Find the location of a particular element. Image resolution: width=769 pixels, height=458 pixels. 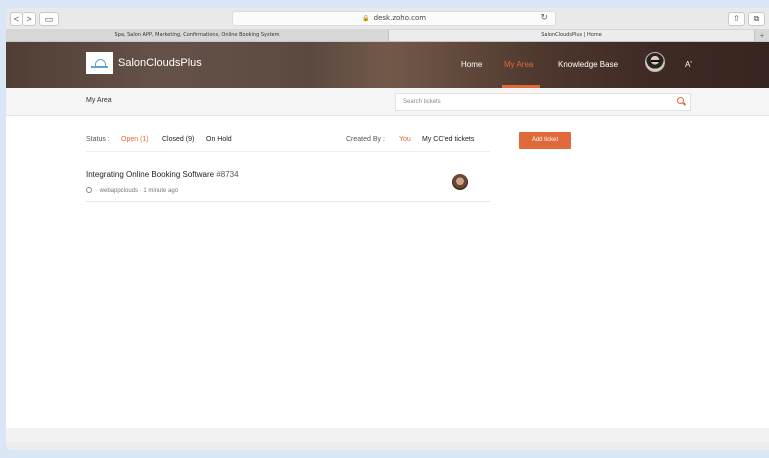

url-text: desk.zoho.com is located at coordinates (400, 18).